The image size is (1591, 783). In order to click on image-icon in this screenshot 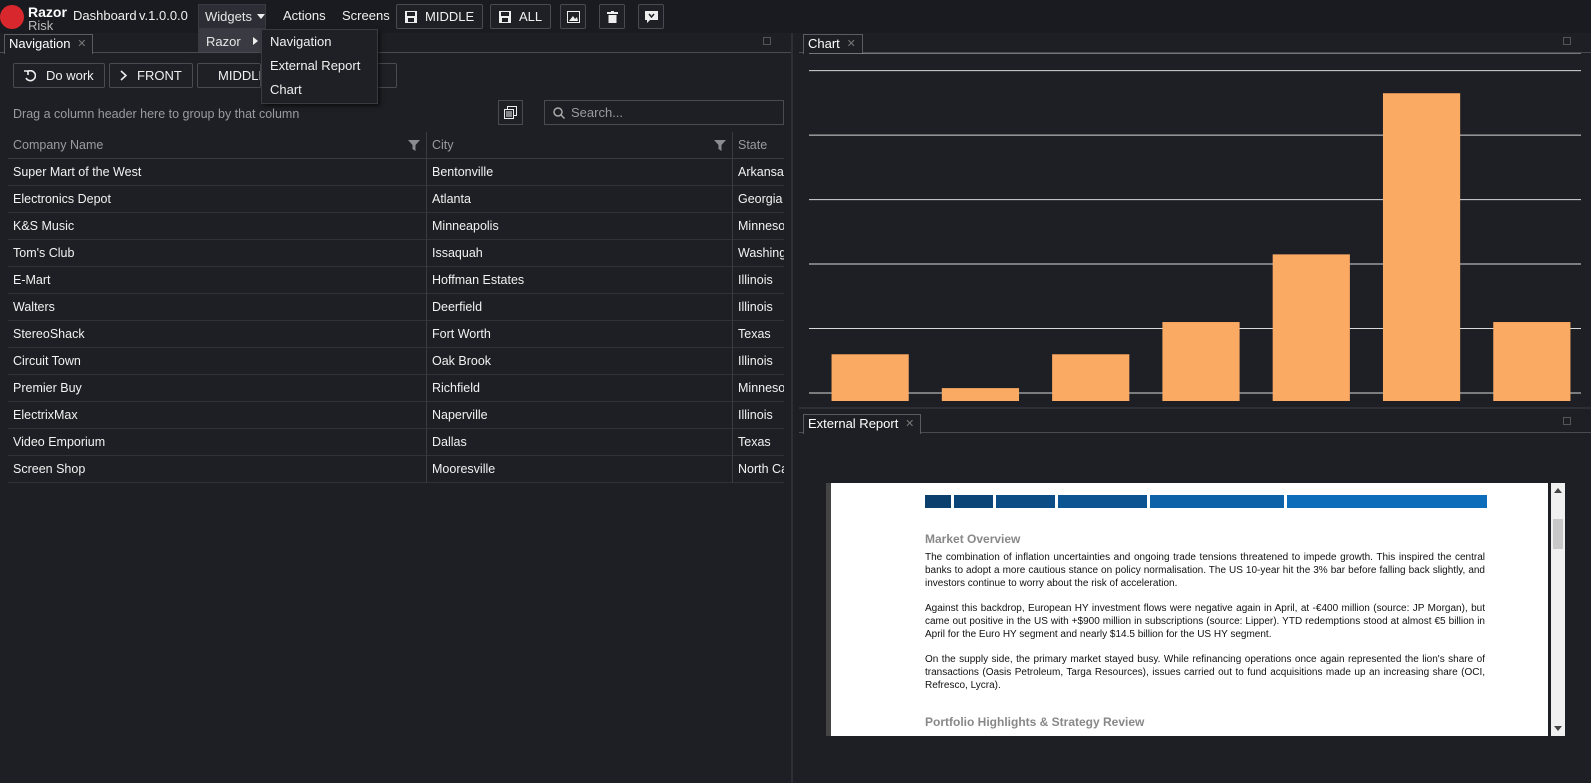, I will do `click(573, 16)`.